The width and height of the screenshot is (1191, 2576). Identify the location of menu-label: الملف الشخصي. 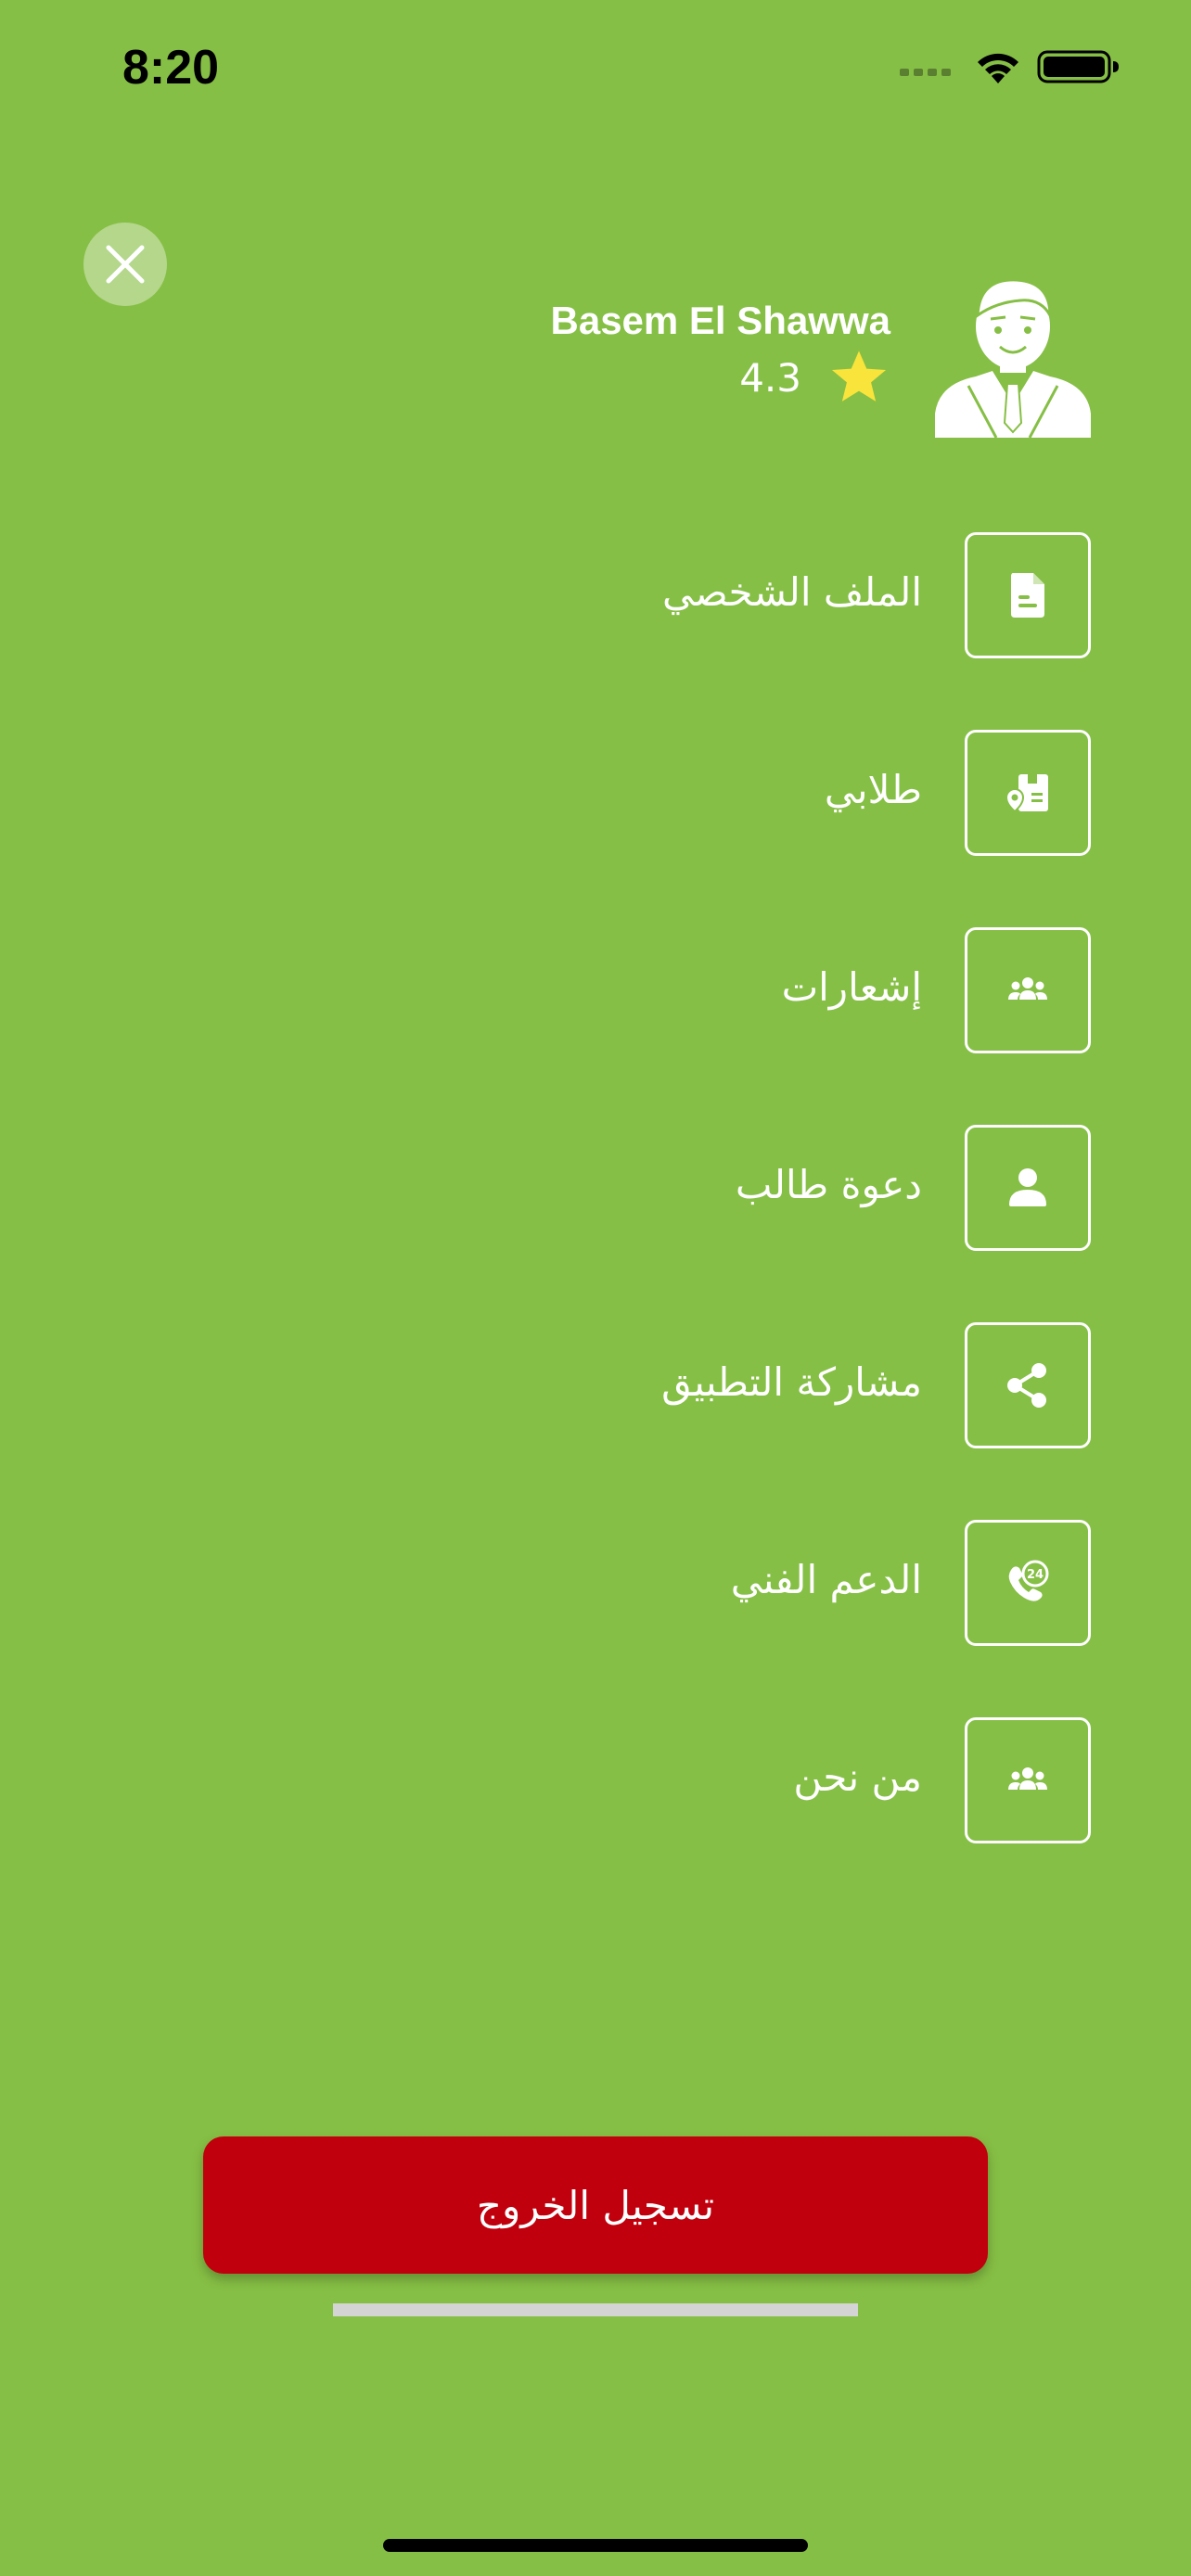
(792, 592).